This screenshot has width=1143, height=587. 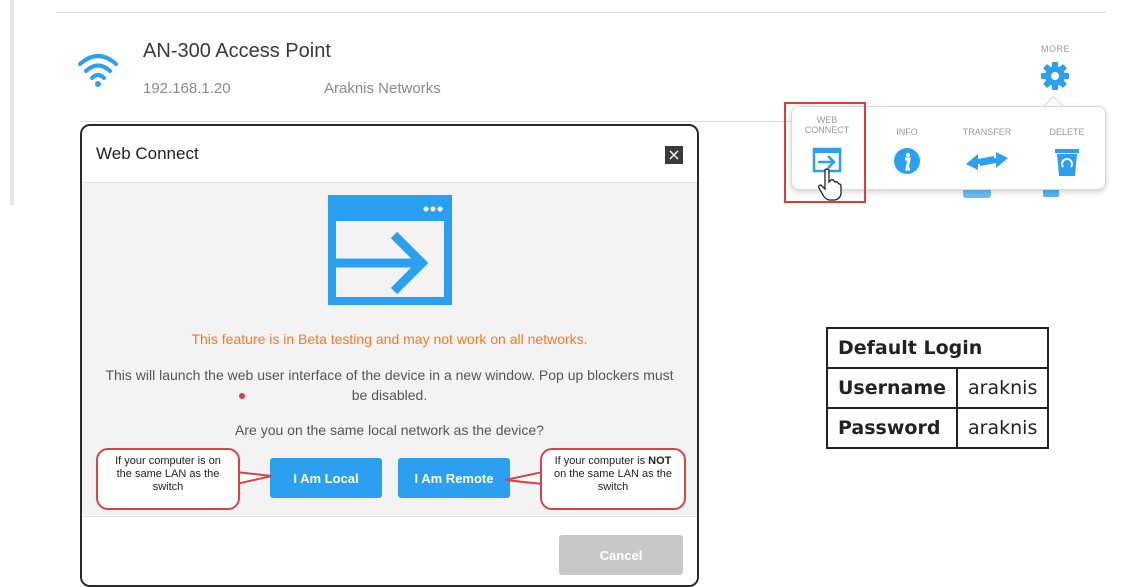 What do you see at coordinates (187, 88) in the screenshot?
I see `device-ip: 192.168.1.20` at bounding box center [187, 88].